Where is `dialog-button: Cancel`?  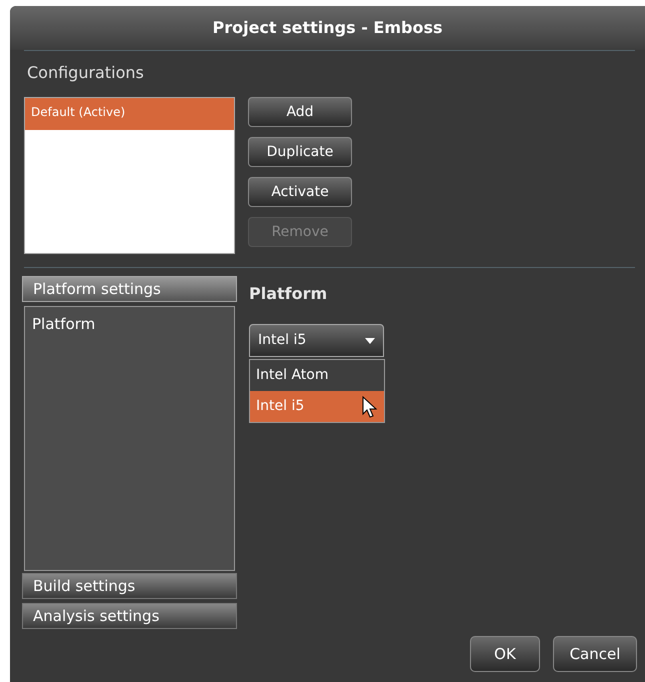 dialog-button: Cancel is located at coordinates (595, 654).